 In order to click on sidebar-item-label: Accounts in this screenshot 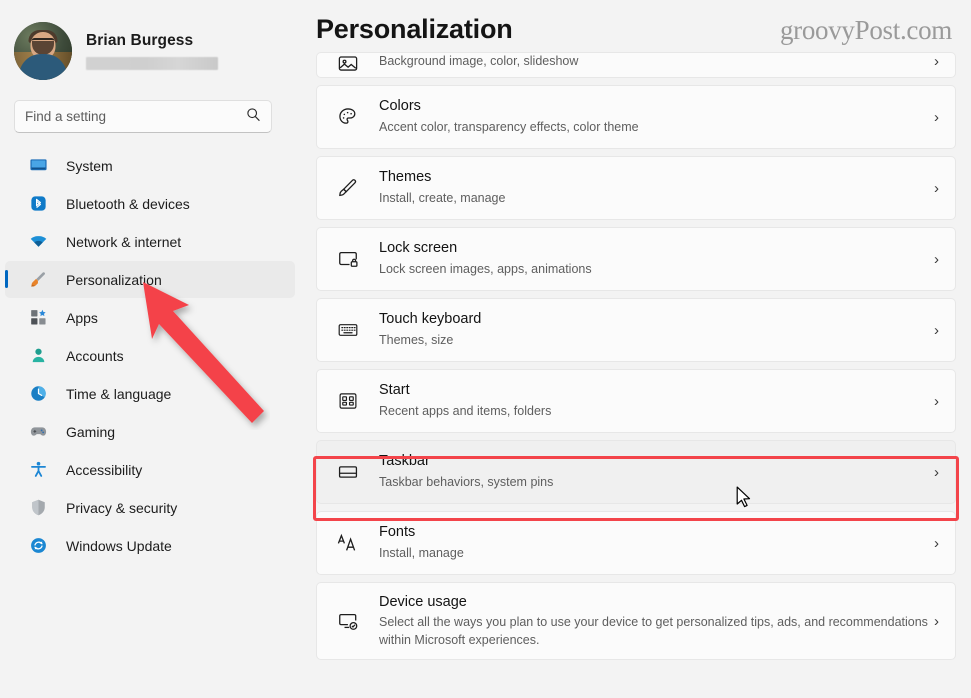, I will do `click(95, 355)`.